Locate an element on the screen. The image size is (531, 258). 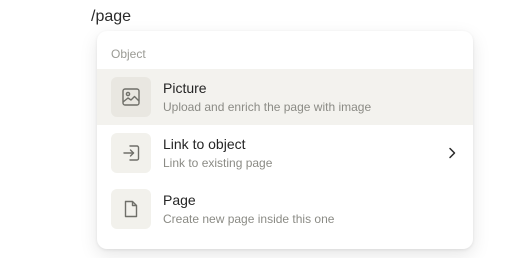
menu-item-title: Page is located at coordinates (179, 200).